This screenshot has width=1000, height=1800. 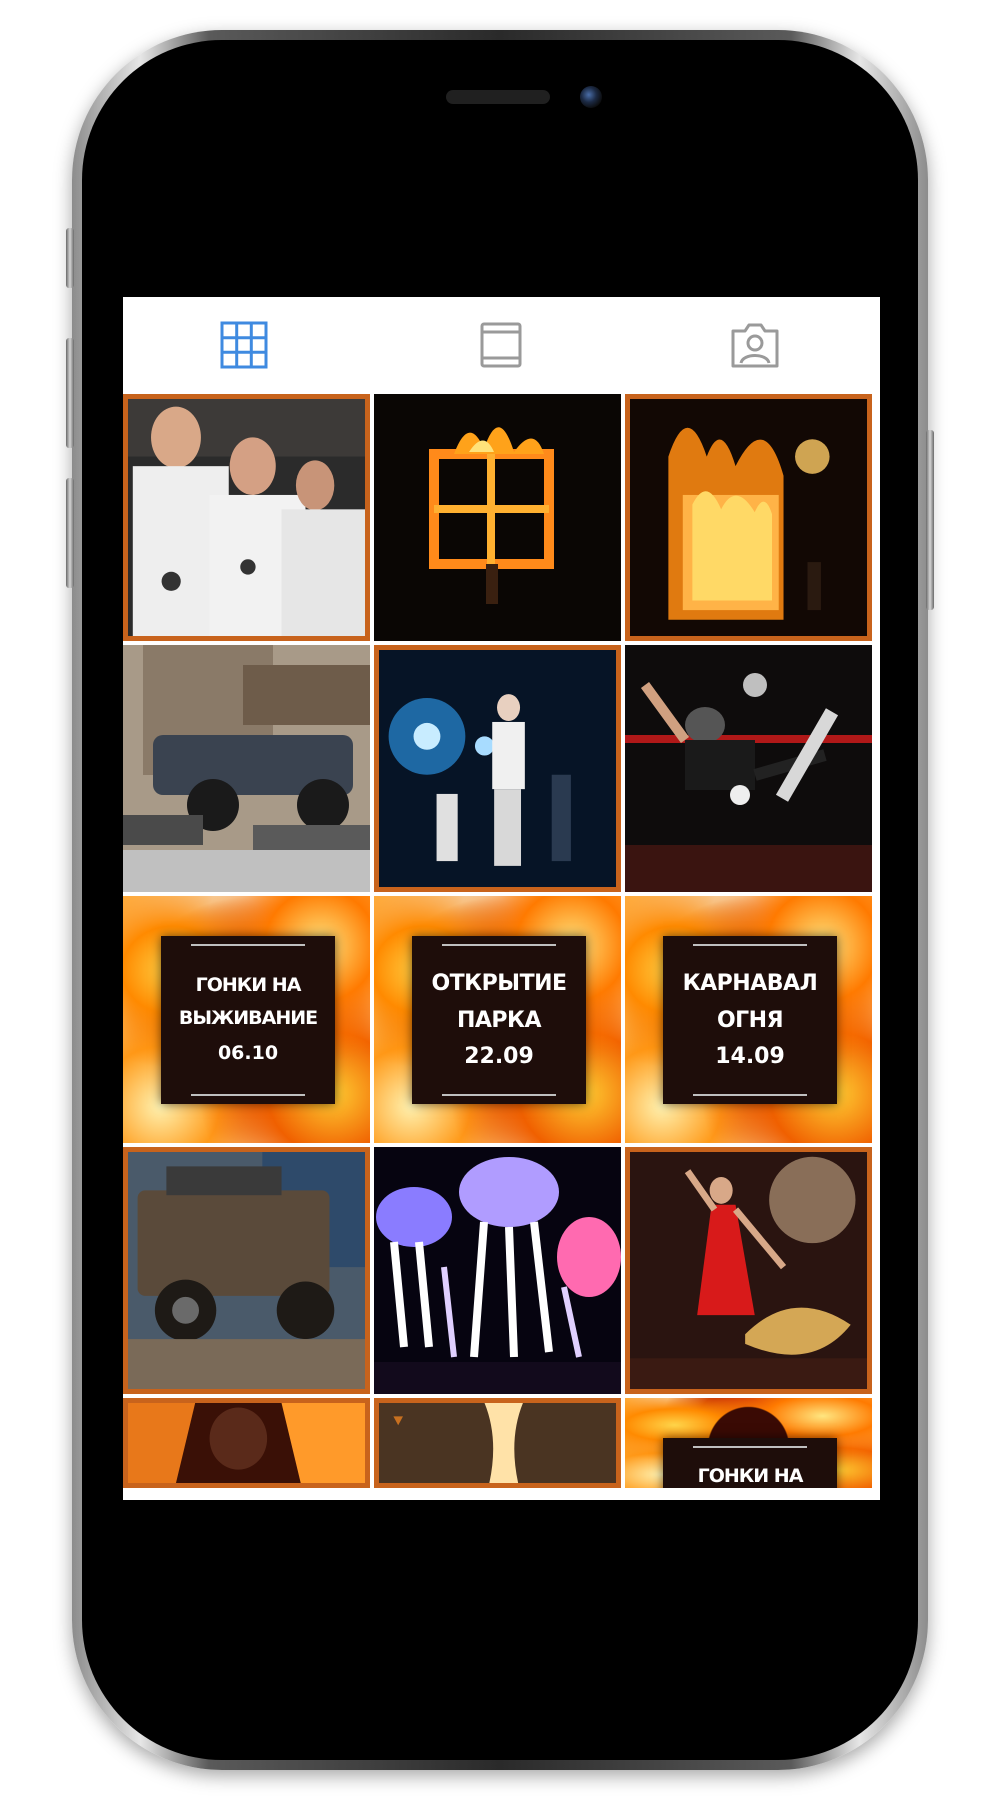 I want to click on post-photo-racers, so click(x=246, y=517).